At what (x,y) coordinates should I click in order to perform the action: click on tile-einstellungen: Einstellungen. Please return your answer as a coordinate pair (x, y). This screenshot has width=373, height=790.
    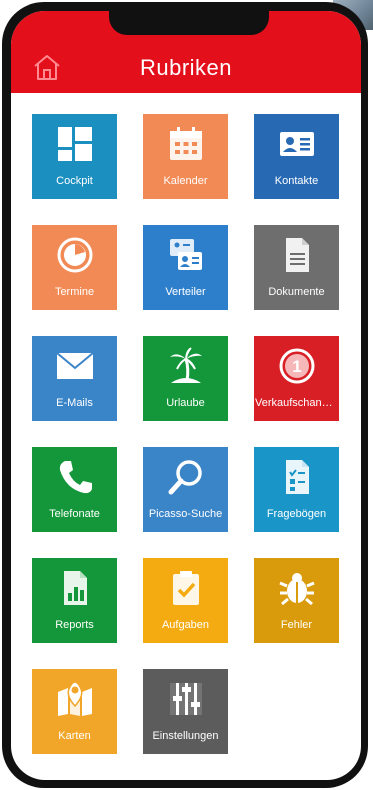
    Looking at the image, I should click on (185, 711).